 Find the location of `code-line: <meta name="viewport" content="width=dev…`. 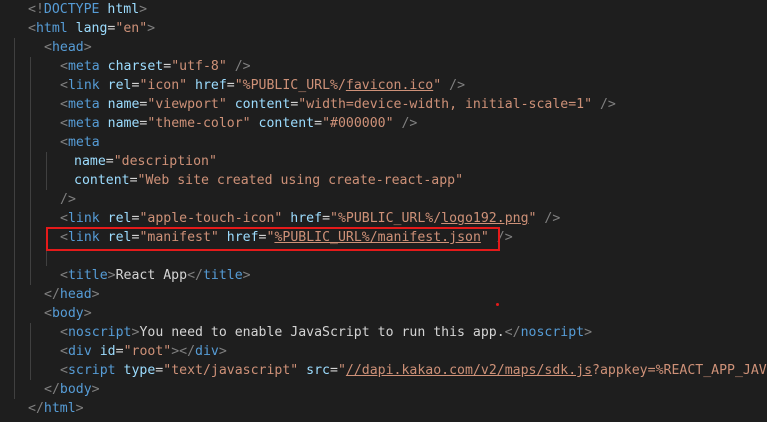

code-line: <meta name="viewport" content="width=dev… is located at coordinates (383, 104).